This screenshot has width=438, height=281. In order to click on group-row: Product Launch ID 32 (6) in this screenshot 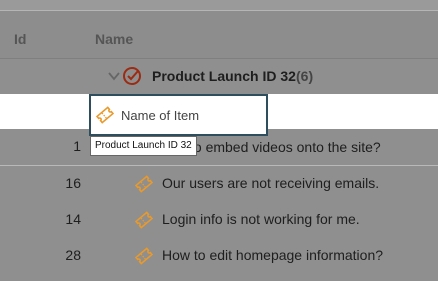, I will do `click(219, 77)`.